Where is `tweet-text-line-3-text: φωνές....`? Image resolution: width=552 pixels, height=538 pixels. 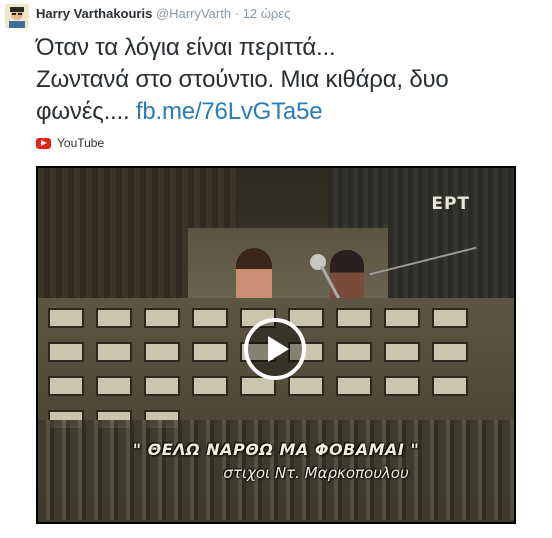
tweet-text-line-3-text: φωνές.... is located at coordinates (83, 111).